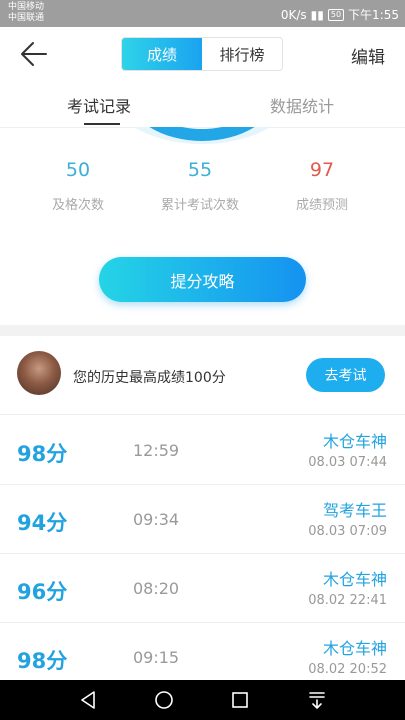  Describe the element at coordinates (102, 124) in the screenshot. I see `tab-indicator` at that location.